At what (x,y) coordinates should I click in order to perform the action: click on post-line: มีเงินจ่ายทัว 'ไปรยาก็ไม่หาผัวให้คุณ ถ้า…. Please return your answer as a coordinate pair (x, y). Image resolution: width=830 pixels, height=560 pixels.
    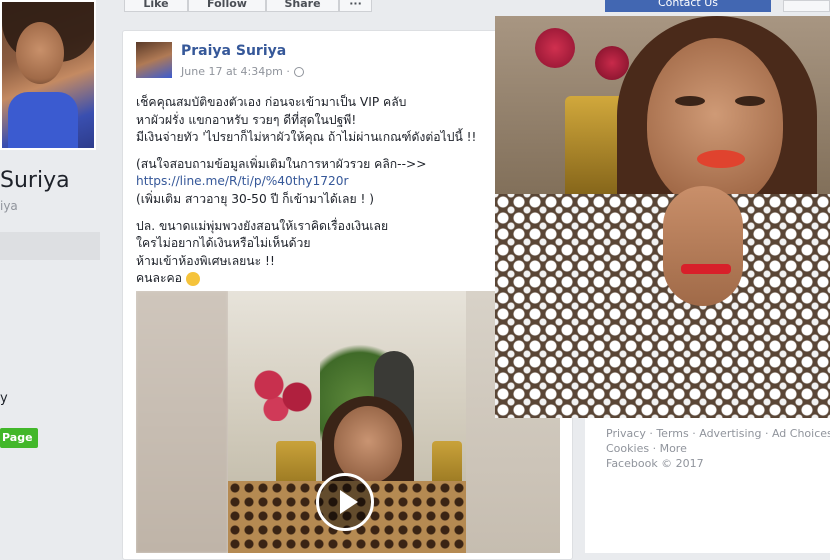
    Looking at the image, I should click on (306, 137).